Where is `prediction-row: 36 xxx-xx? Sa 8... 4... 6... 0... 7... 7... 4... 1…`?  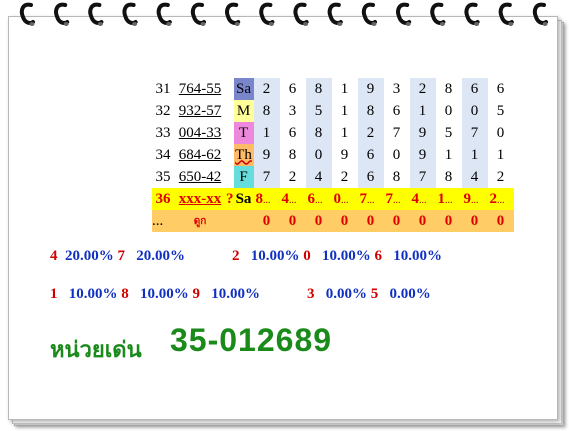 prediction-row: 36 xxx-xx? Sa 8... 4... 6... 0... 7... 7... 4... 1… is located at coordinates (333, 199).